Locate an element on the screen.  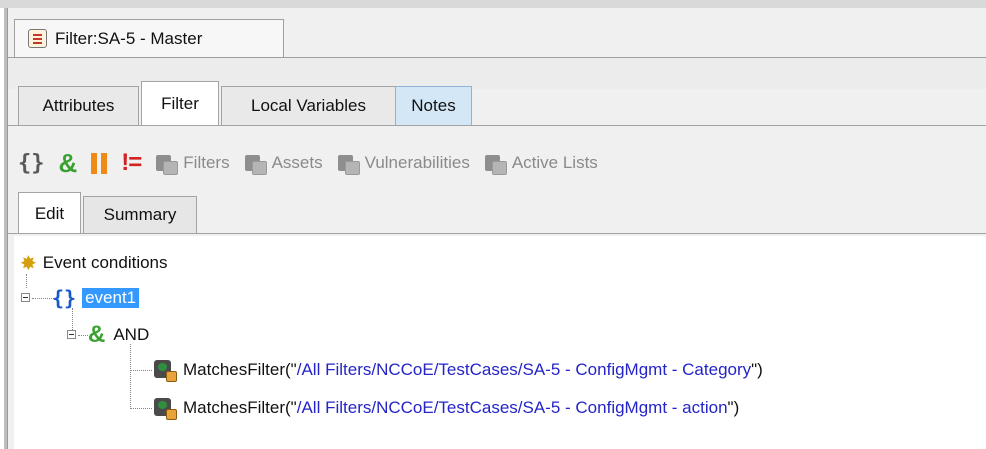
filters-icon is located at coordinates (167, 163).